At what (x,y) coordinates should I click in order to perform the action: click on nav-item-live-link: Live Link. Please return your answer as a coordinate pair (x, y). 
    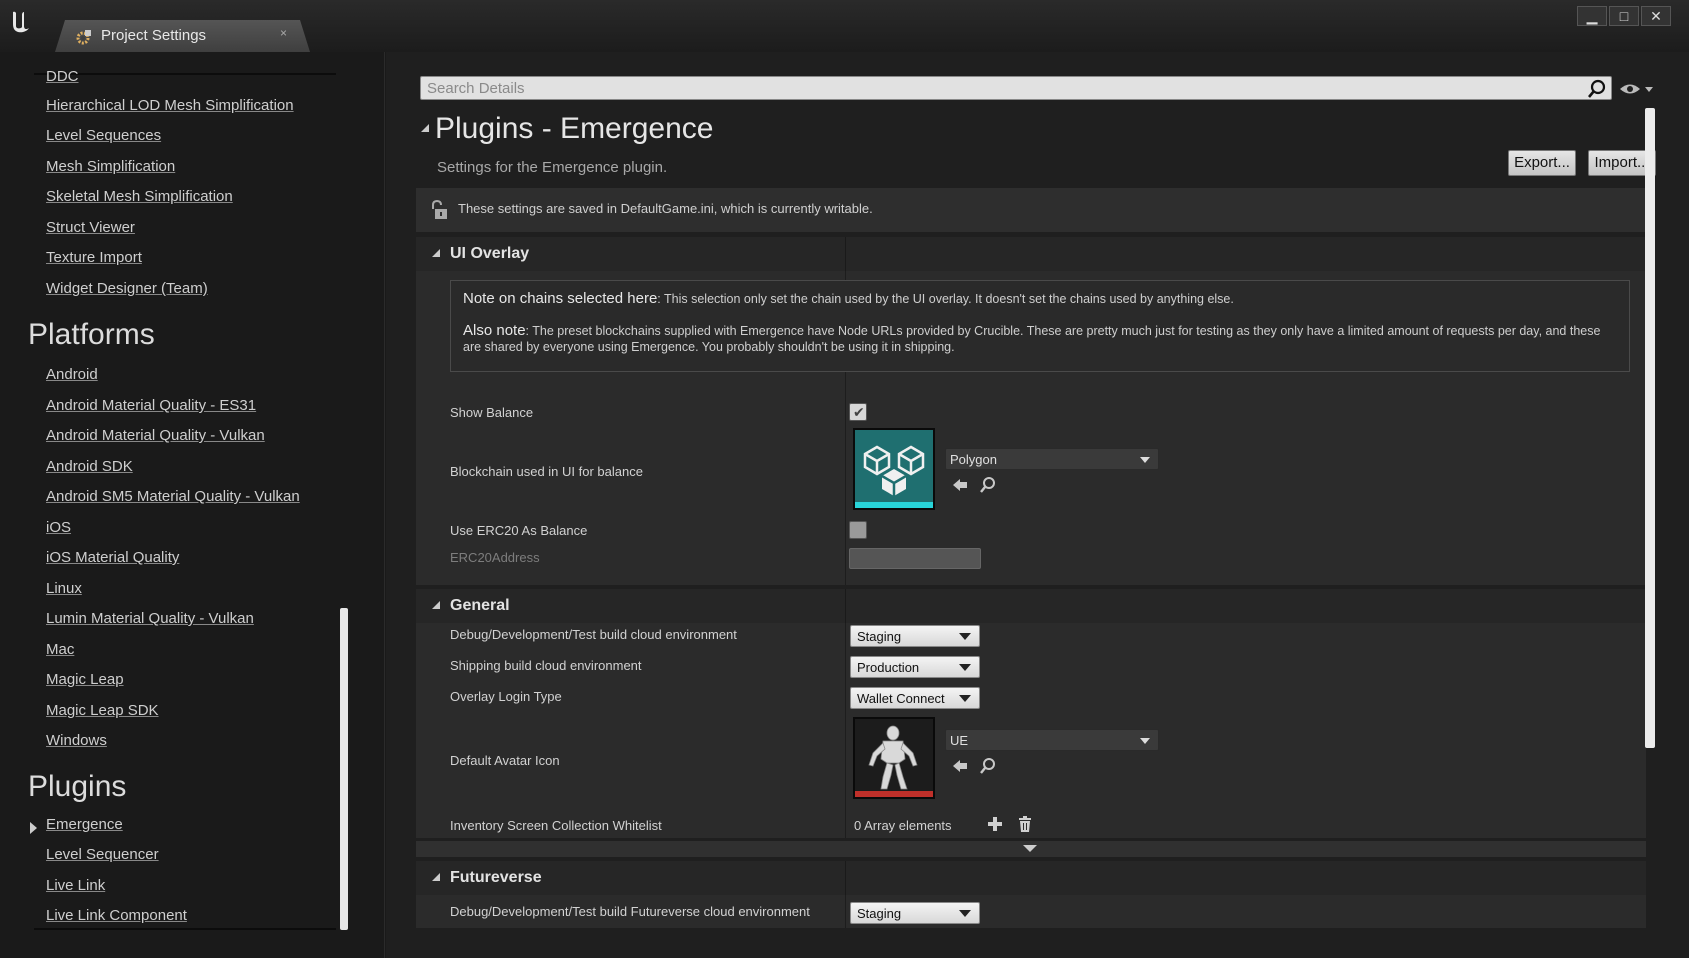
    Looking at the image, I should click on (75, 885).